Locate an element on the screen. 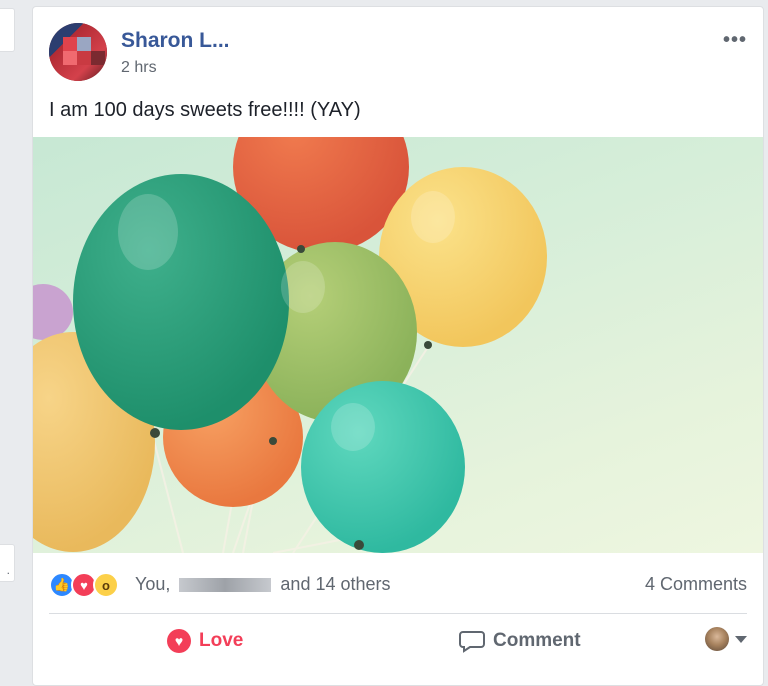 The image size is (768, 686). reaction-icons: 👍 ♥ o is located at coordinates (91, 585).